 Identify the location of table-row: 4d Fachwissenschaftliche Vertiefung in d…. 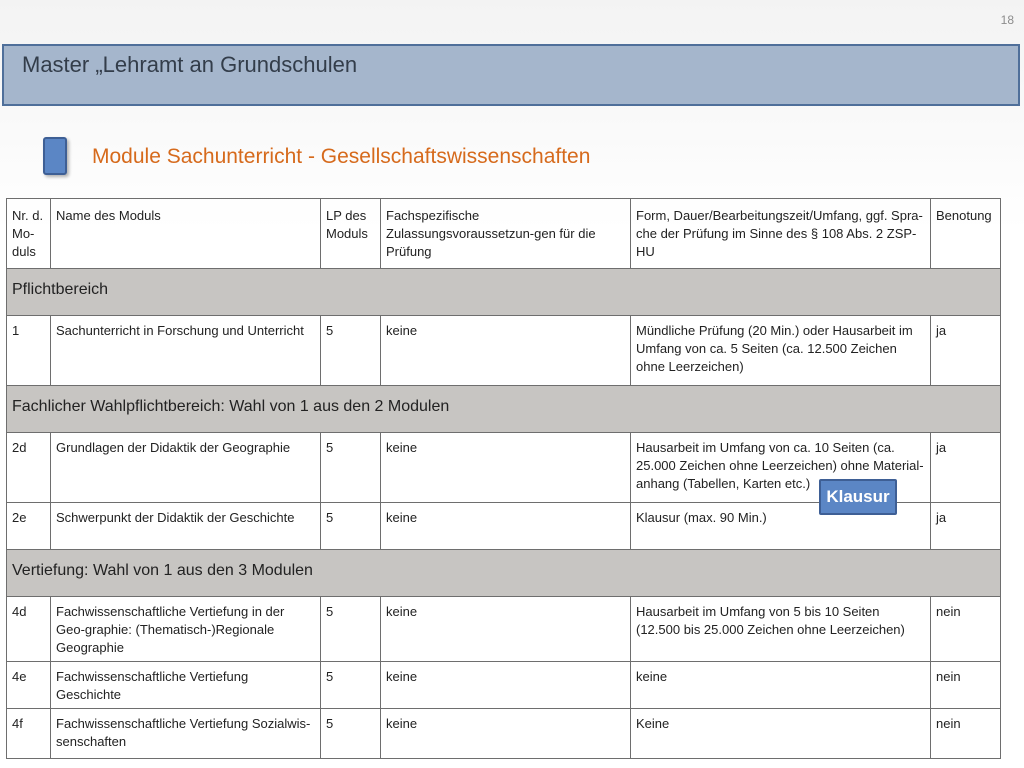
(503, 629).